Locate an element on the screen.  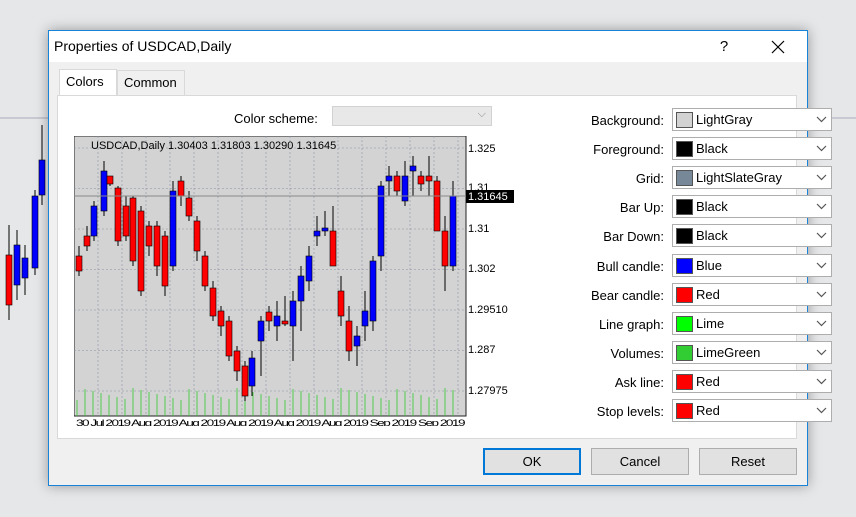
ok-button: OK is located at coordinates (532, 461).